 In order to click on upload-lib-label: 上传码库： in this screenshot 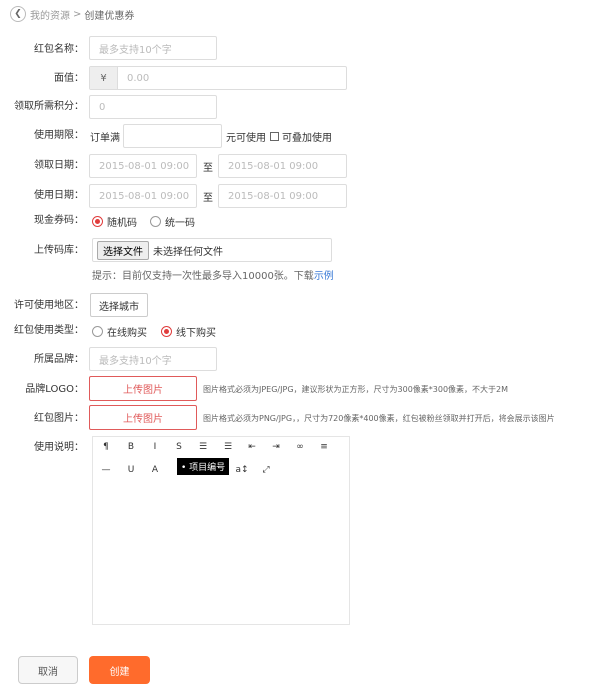, I will do `click(59, 250)`.